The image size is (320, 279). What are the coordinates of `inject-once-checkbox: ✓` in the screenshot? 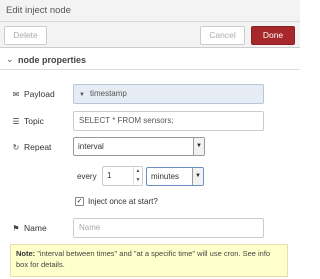 It's located at (79, 201).